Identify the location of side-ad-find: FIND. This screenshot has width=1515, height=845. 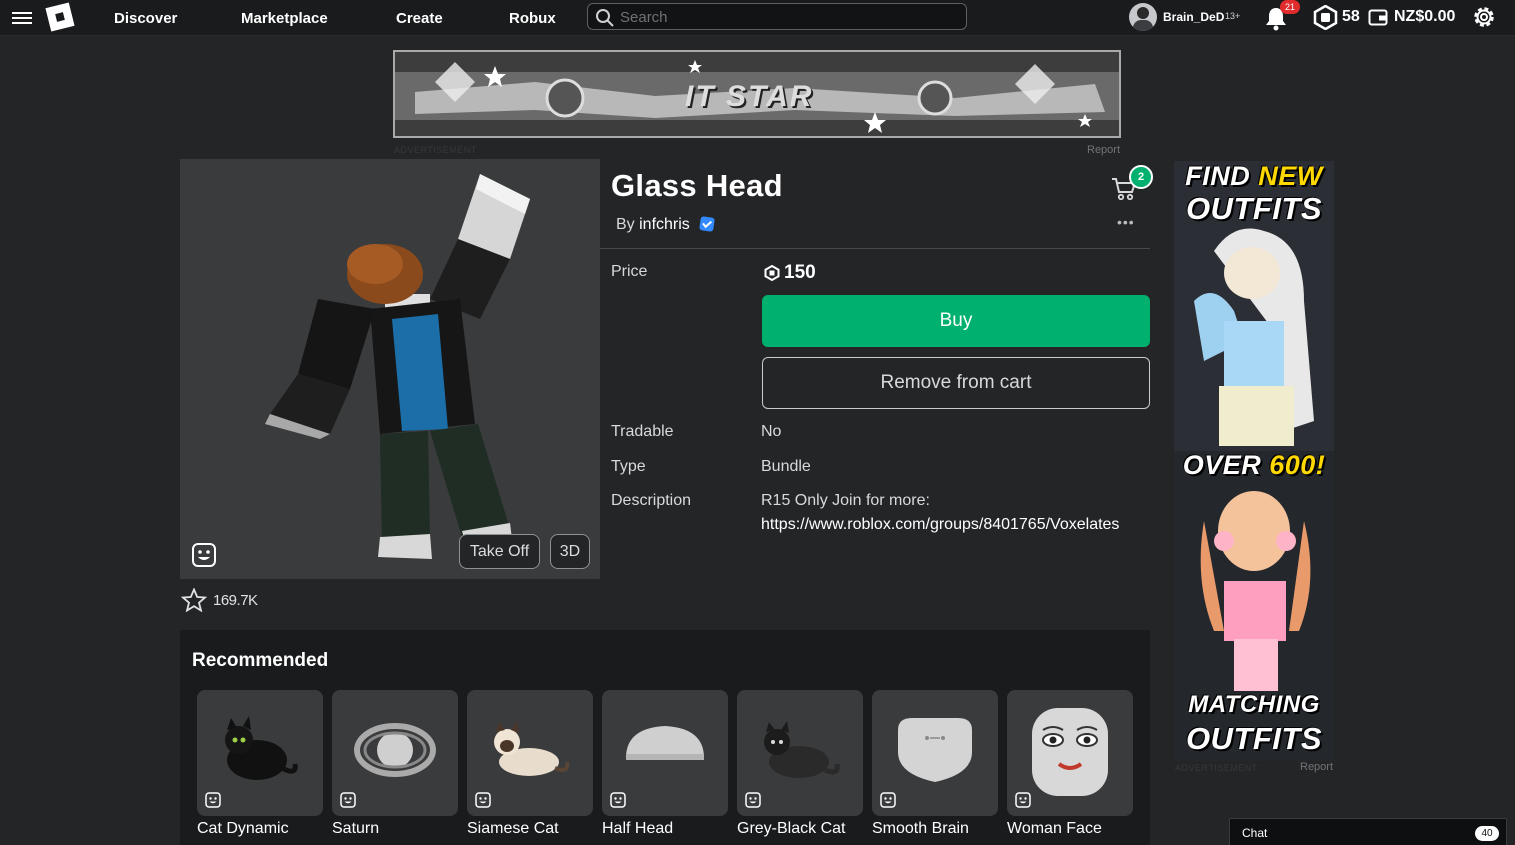
(1218, 176).